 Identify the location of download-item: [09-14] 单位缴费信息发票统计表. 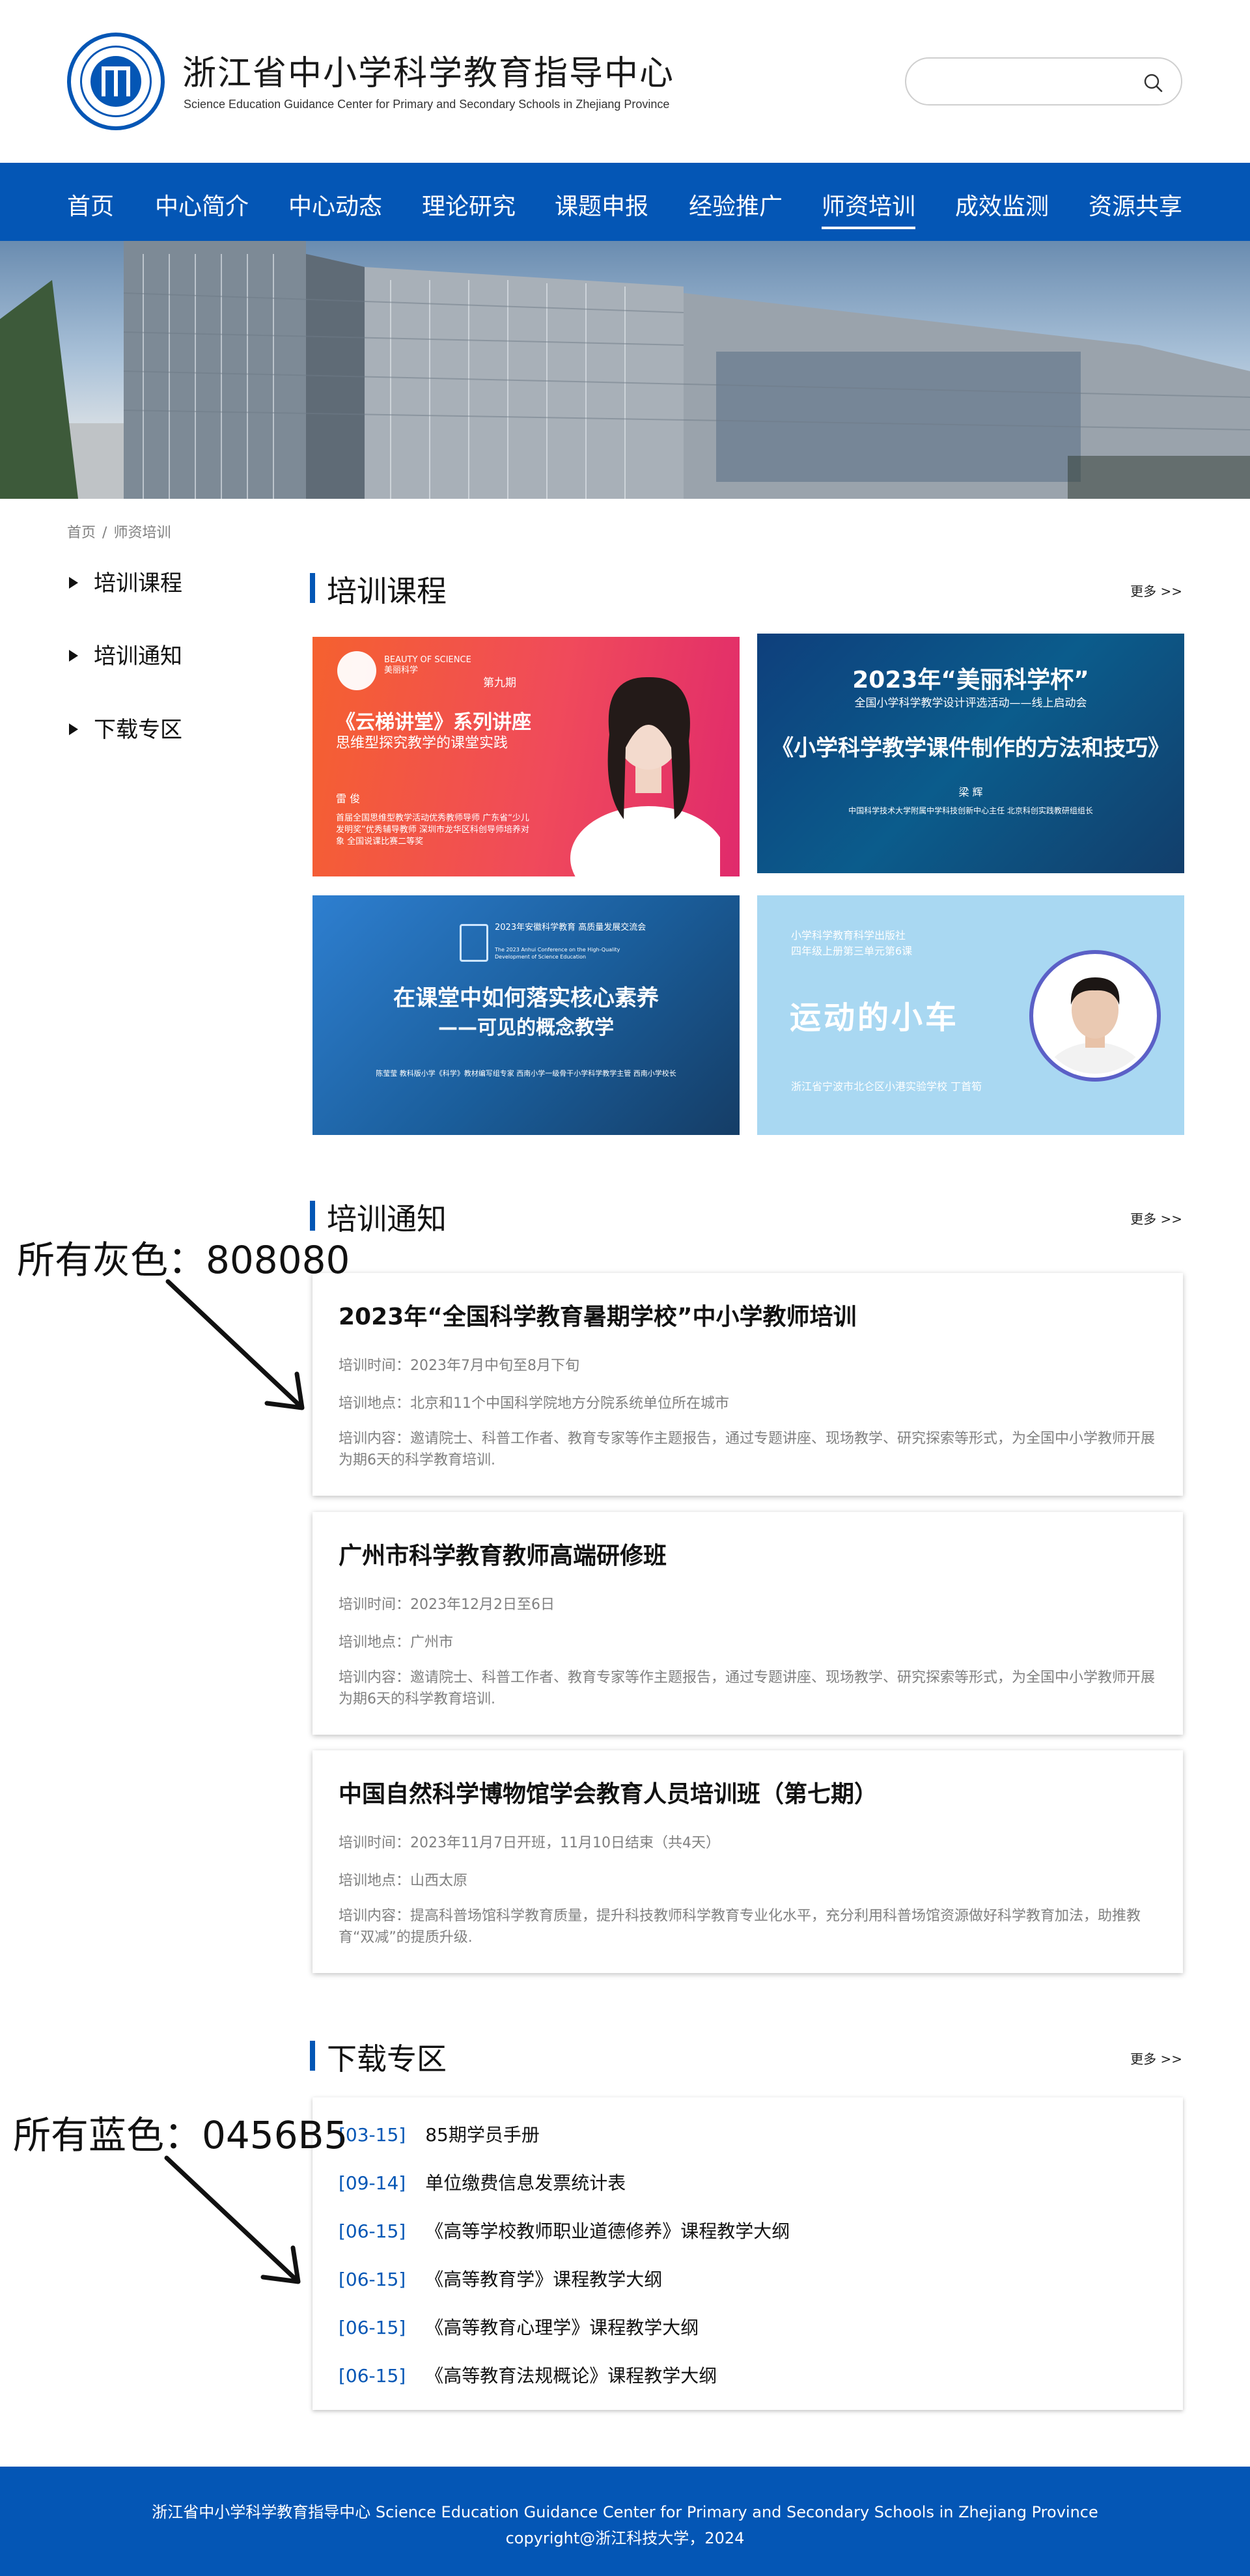
(482, 2182).